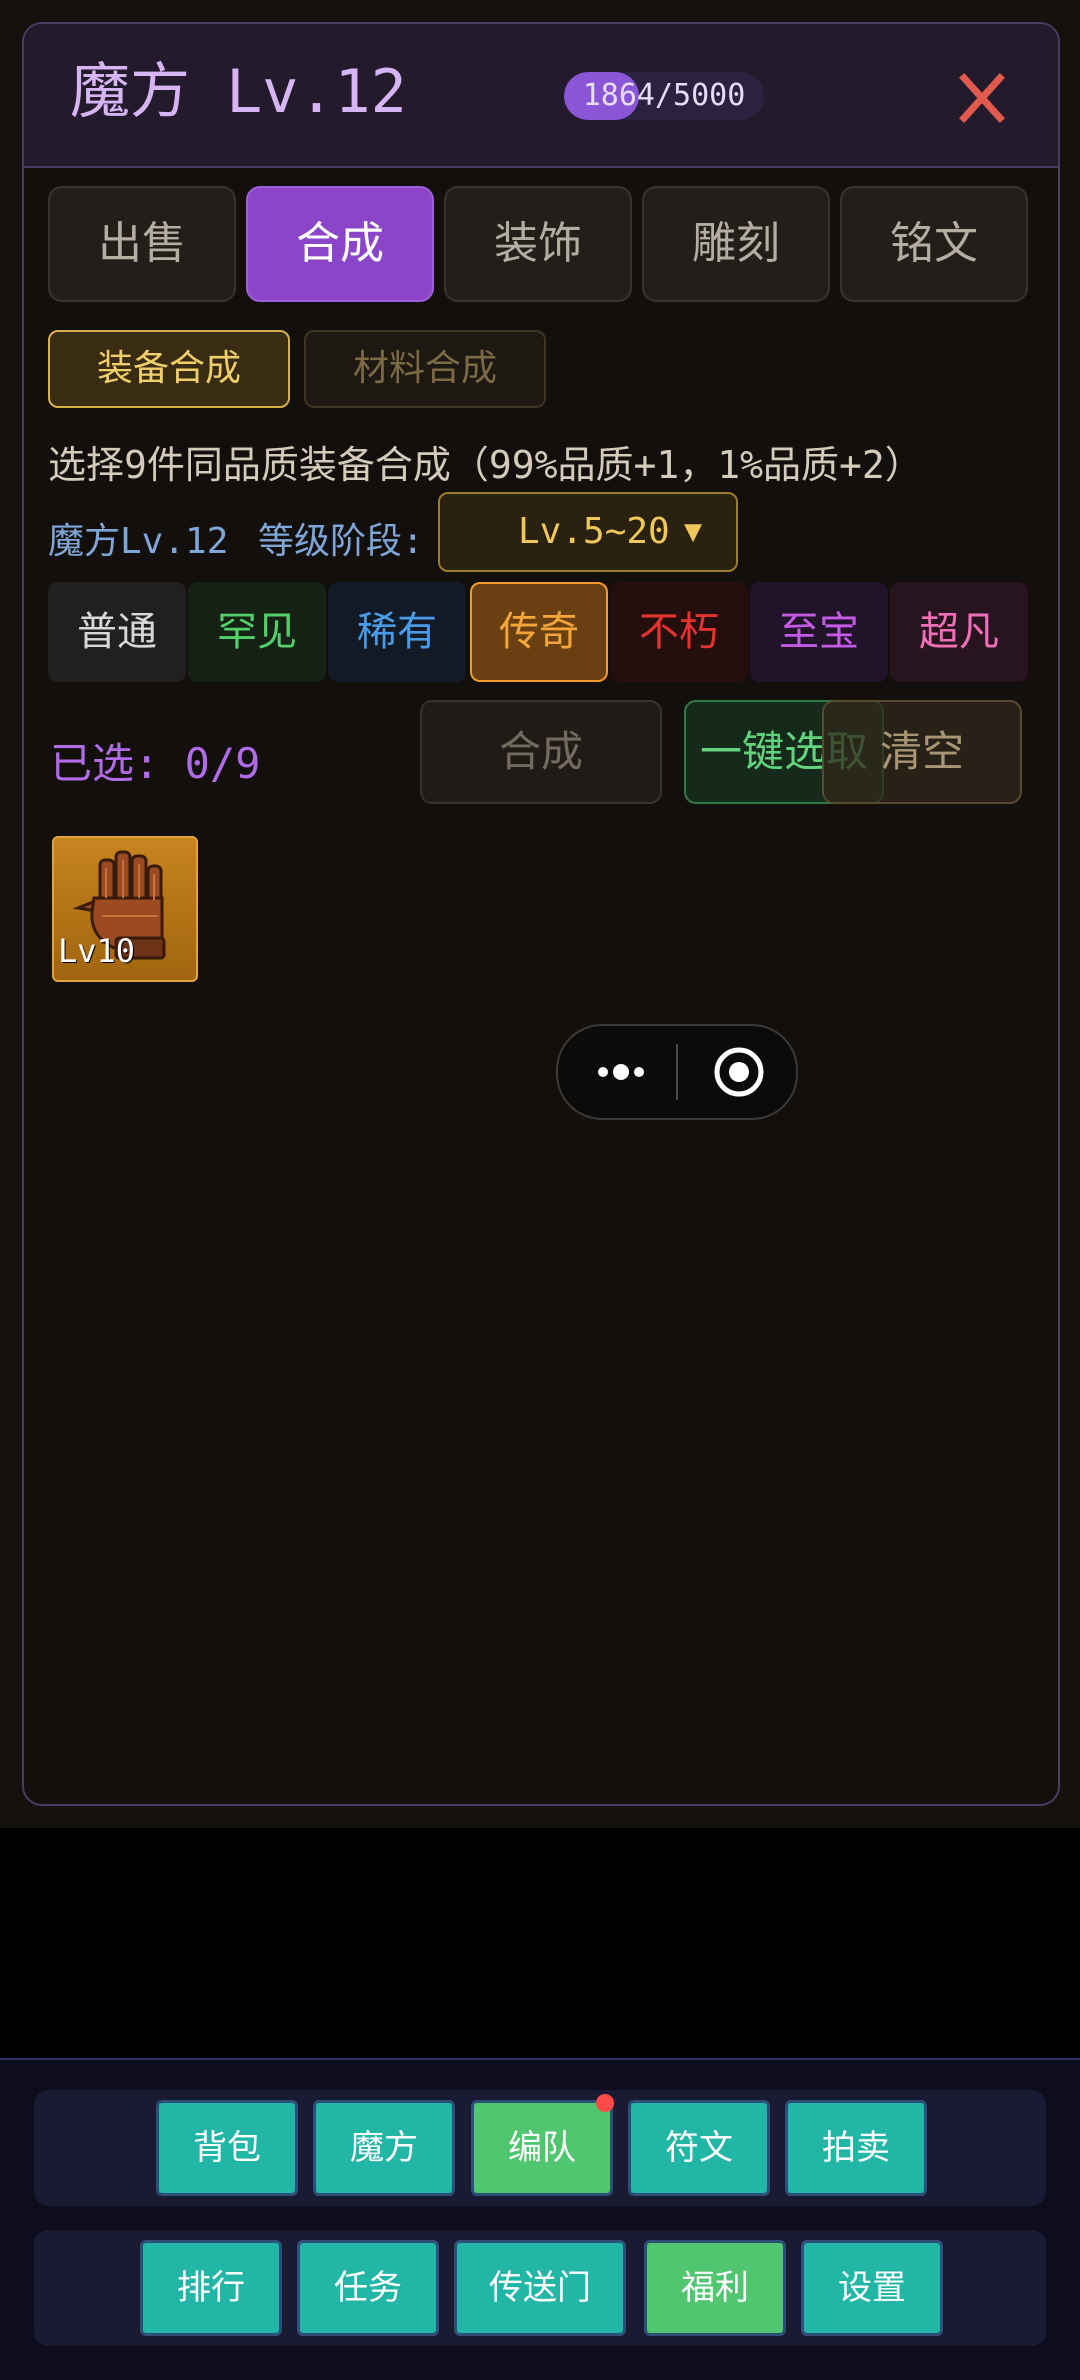  I want to click on tab-sell: 出售, so click(142, 244).